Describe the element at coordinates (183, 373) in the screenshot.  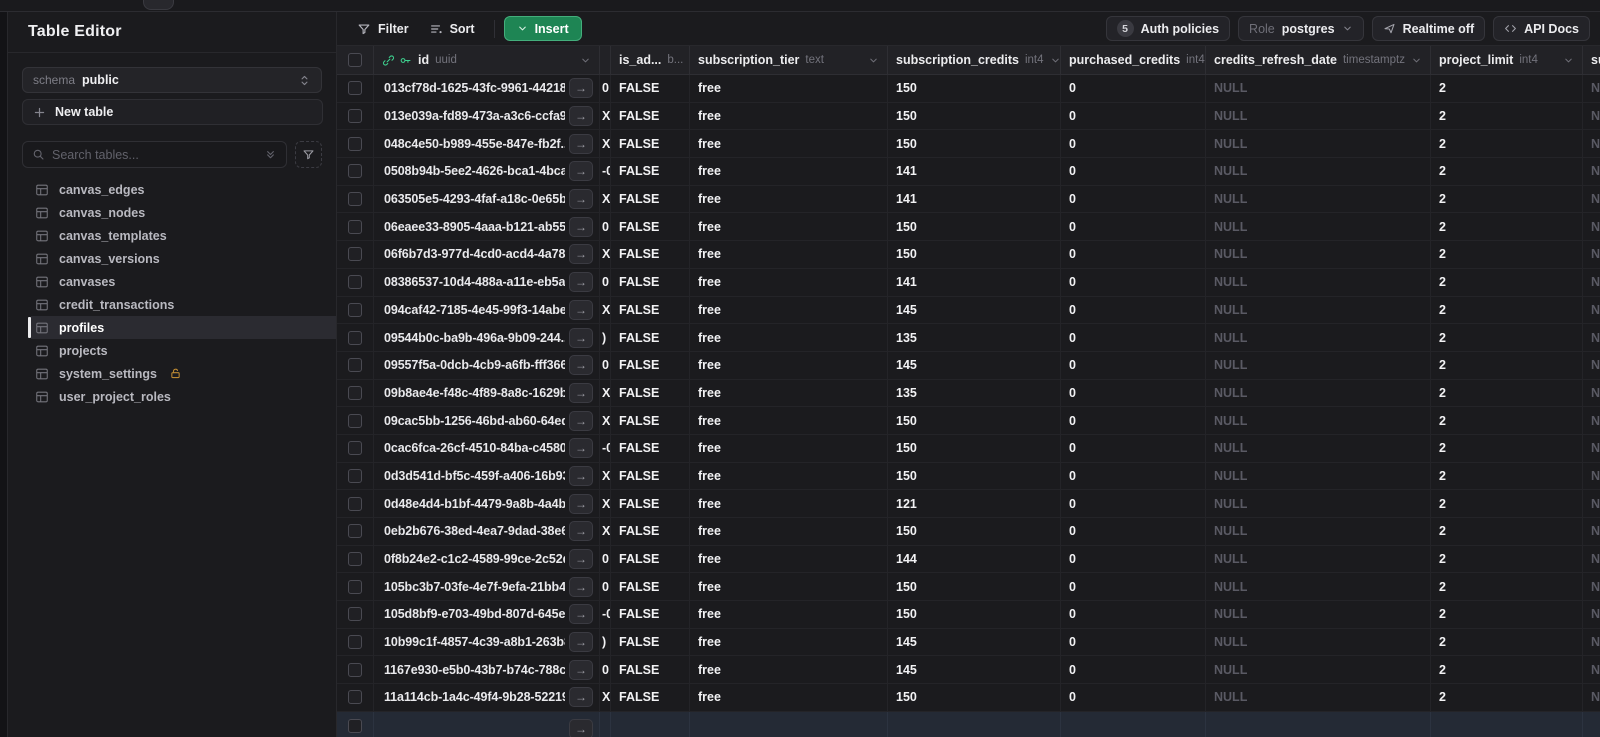
I see `sidebar-item-system_settings: system_settings` at that location.